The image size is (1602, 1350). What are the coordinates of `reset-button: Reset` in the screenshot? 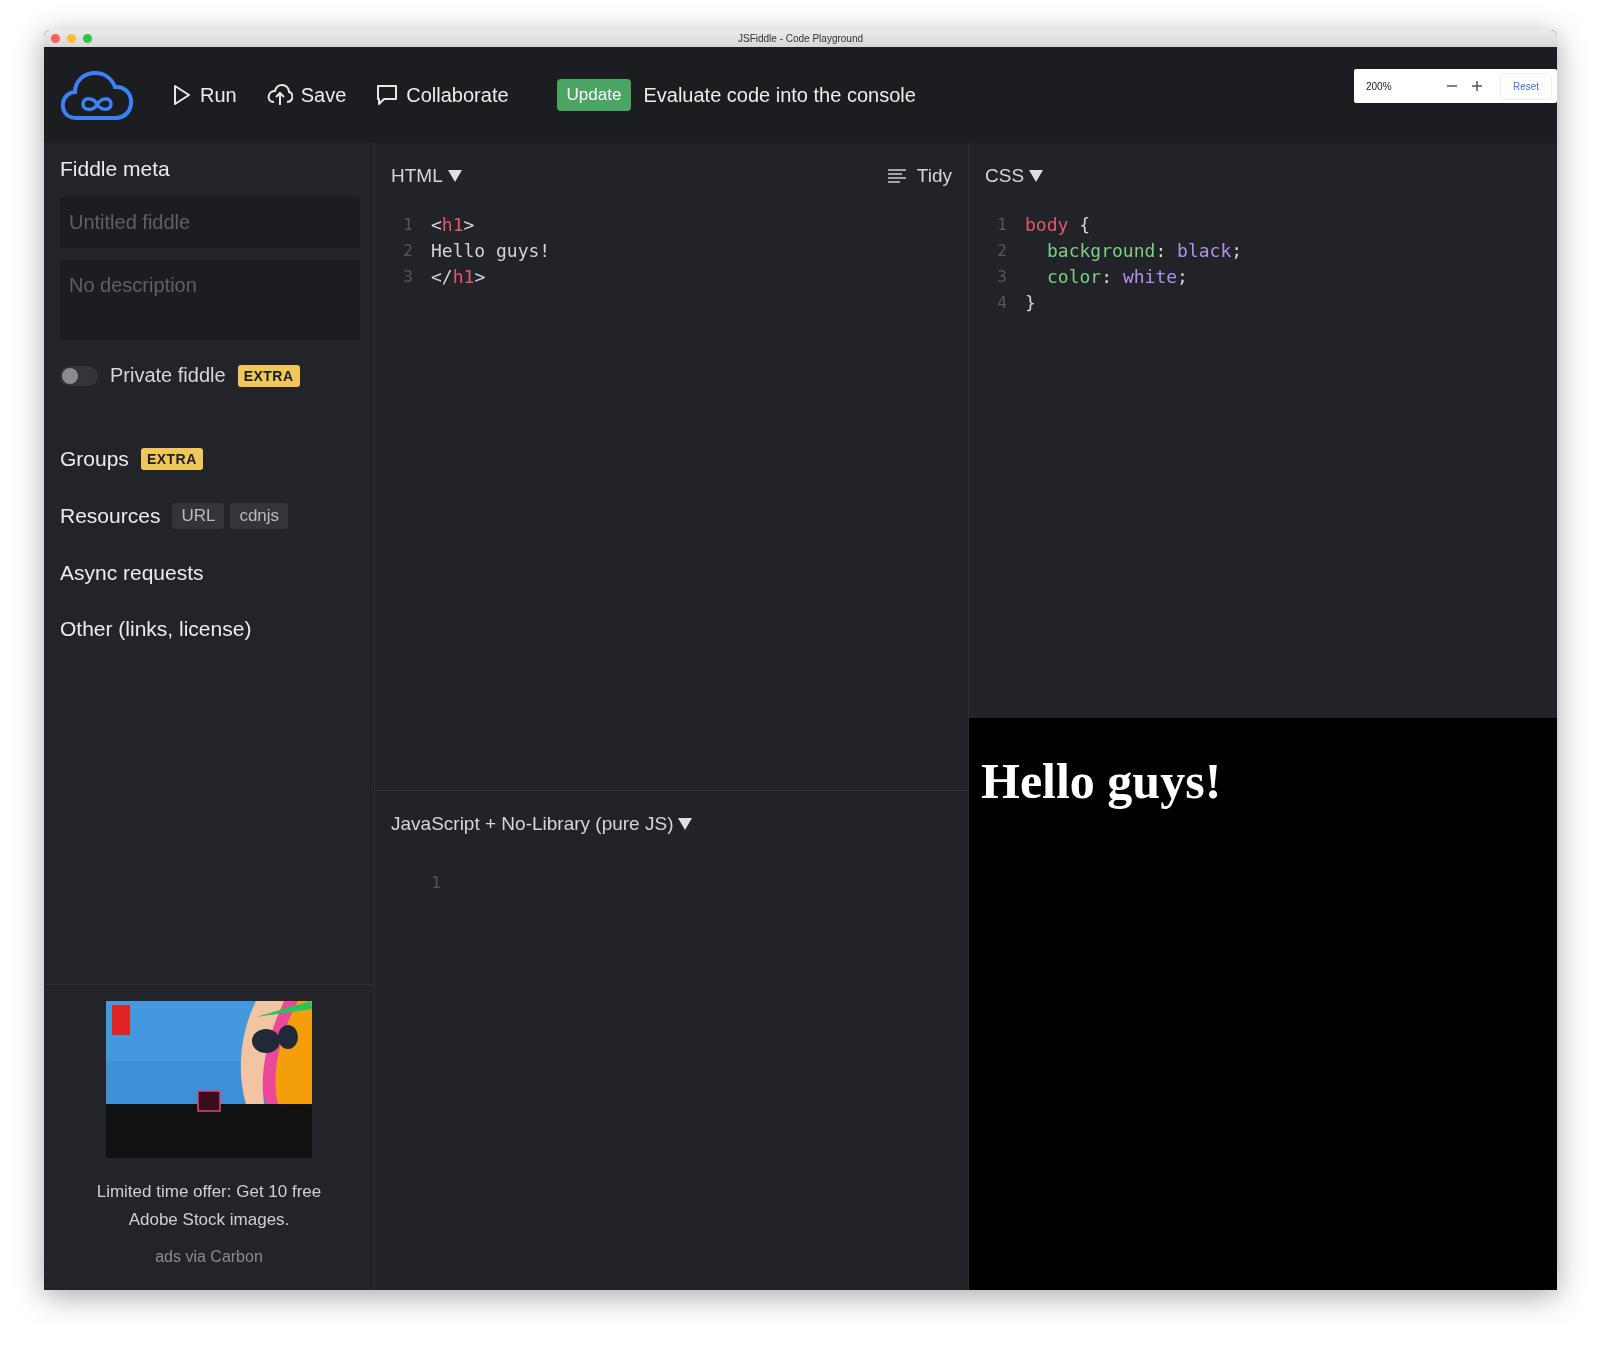 It's located at (1526, 86).